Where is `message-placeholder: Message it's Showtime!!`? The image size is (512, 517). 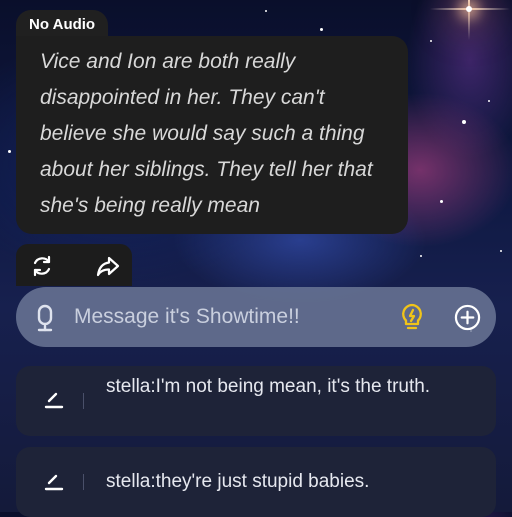 message-placeholder: Message it's Showtime!! is located at coordinates (187, 316).